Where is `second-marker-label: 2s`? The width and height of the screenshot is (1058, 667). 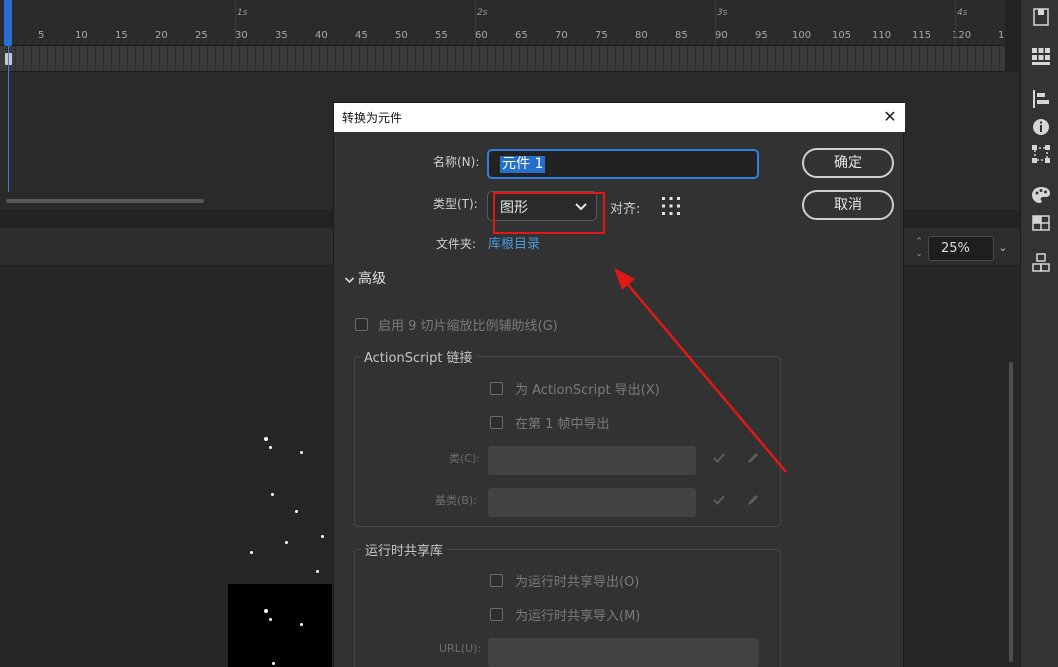
second-marker-label: 2s is located at coordinates (482, 13).